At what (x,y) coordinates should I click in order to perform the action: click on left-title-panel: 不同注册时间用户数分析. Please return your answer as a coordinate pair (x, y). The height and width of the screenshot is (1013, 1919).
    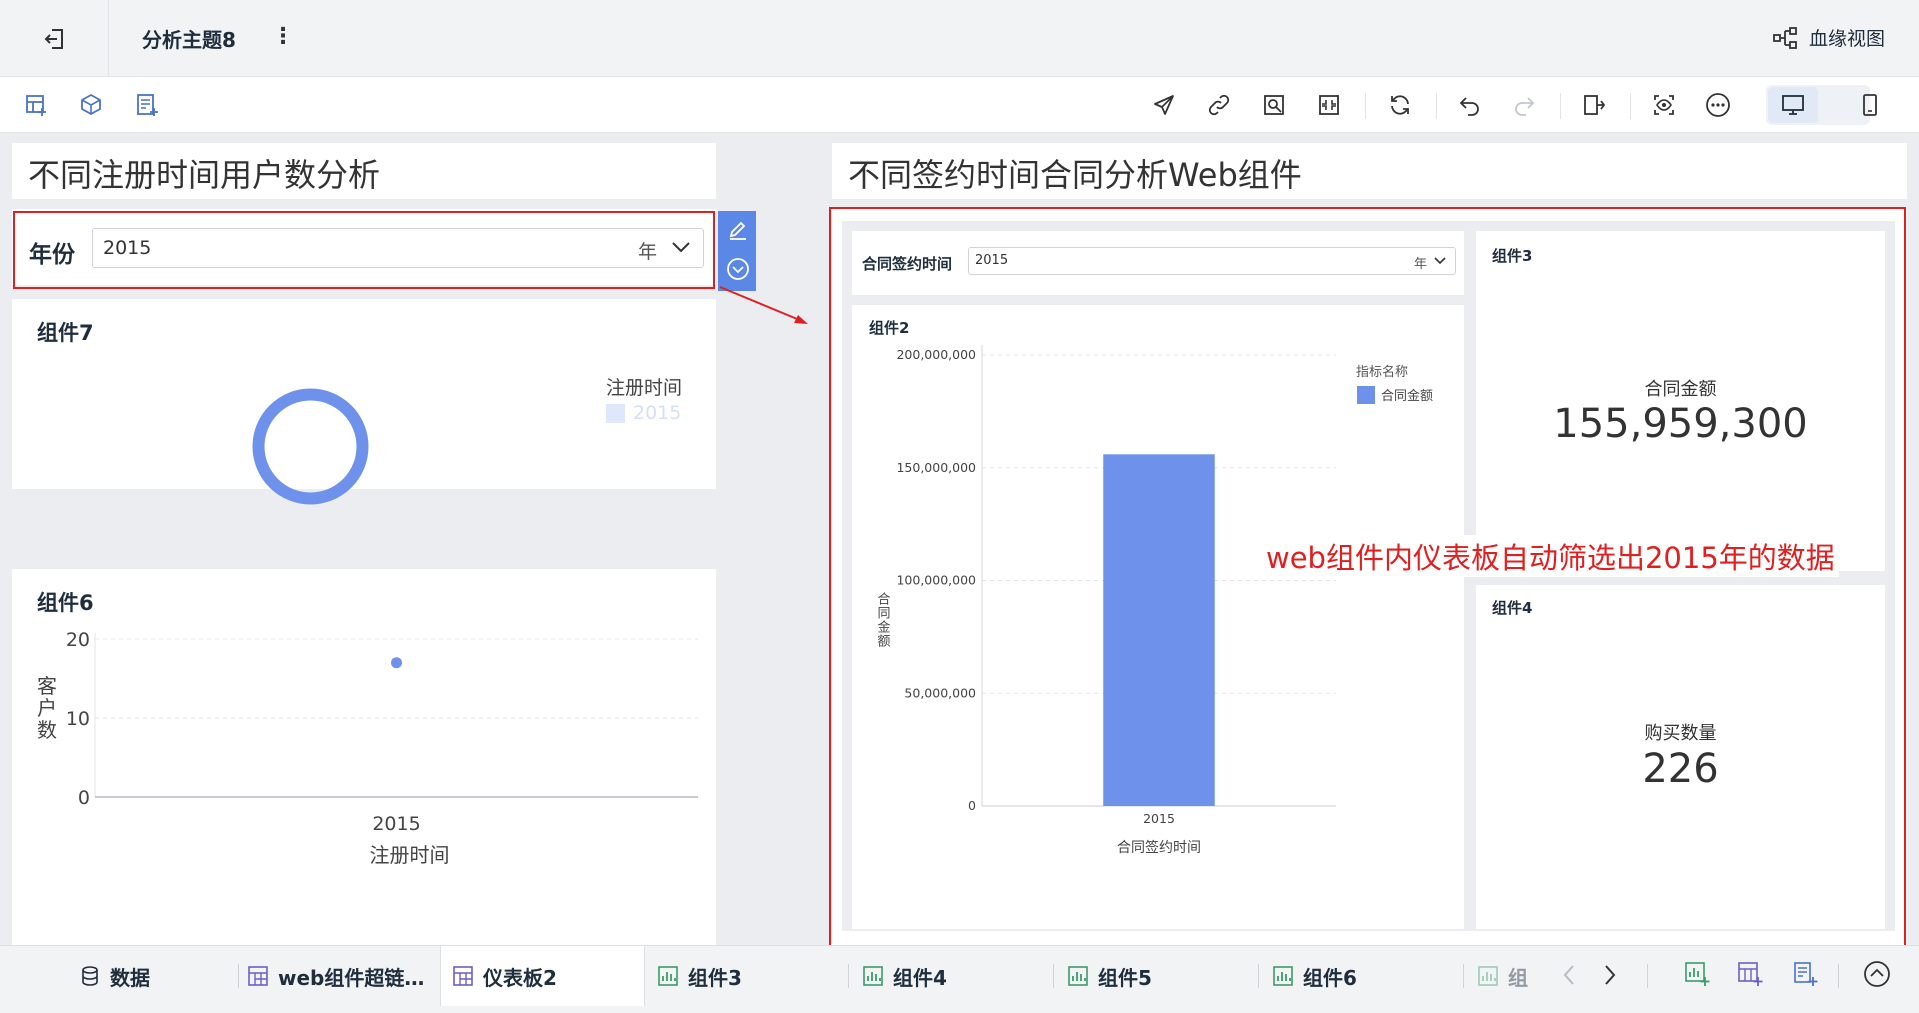
    Looking at the image, I should click on (364, 171).